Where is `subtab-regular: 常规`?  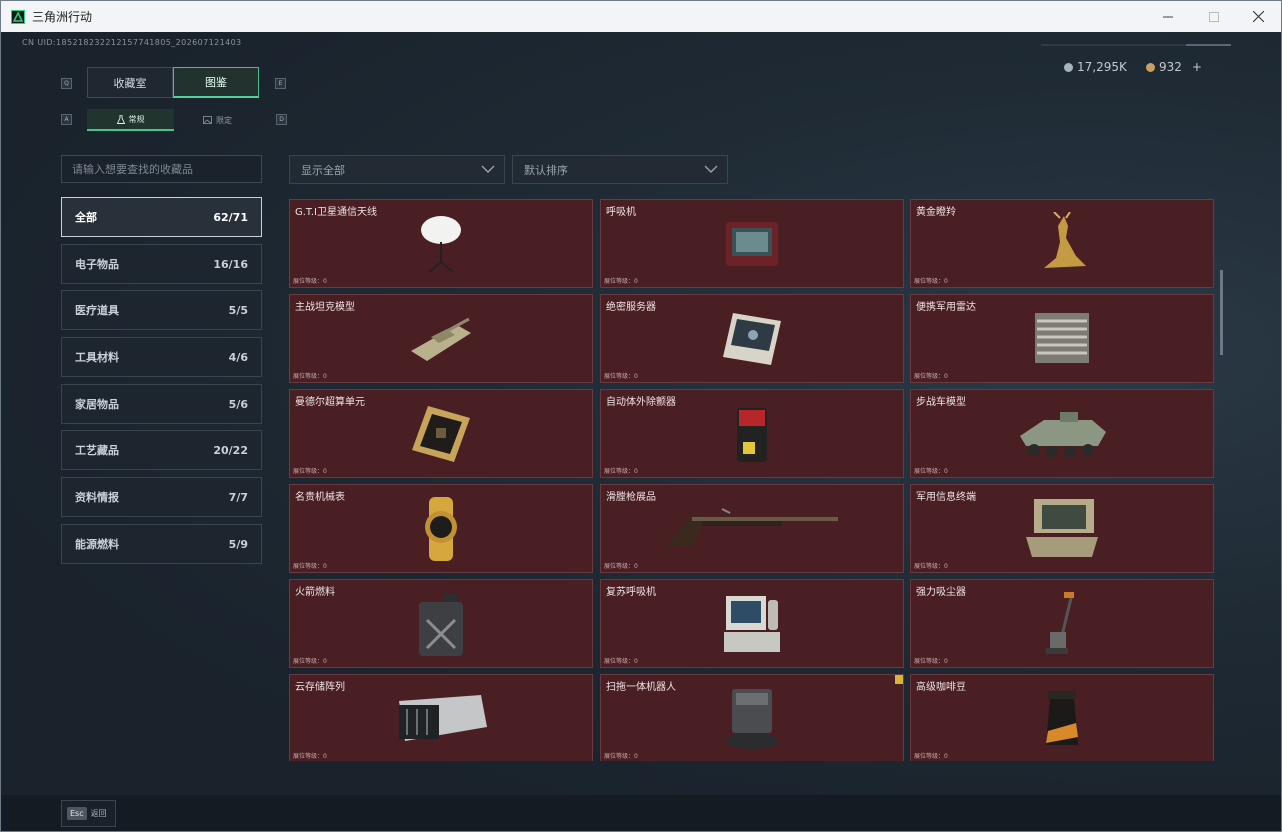 subtab-regular: 常规 is located at coordinates (130, 120).